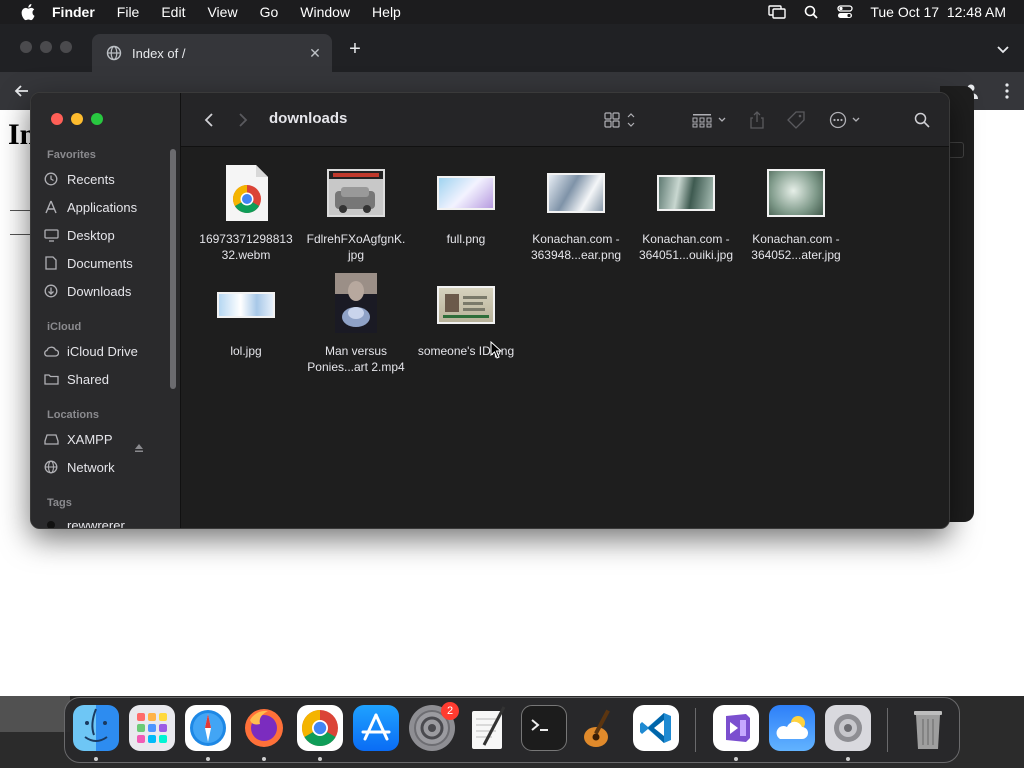 Image resolution: width=1024 pixels, height=768 pixels. What do you see at coordinates (796, 120) in the screenshot?
I see `tag-icon` at bounding box center [796, 120].